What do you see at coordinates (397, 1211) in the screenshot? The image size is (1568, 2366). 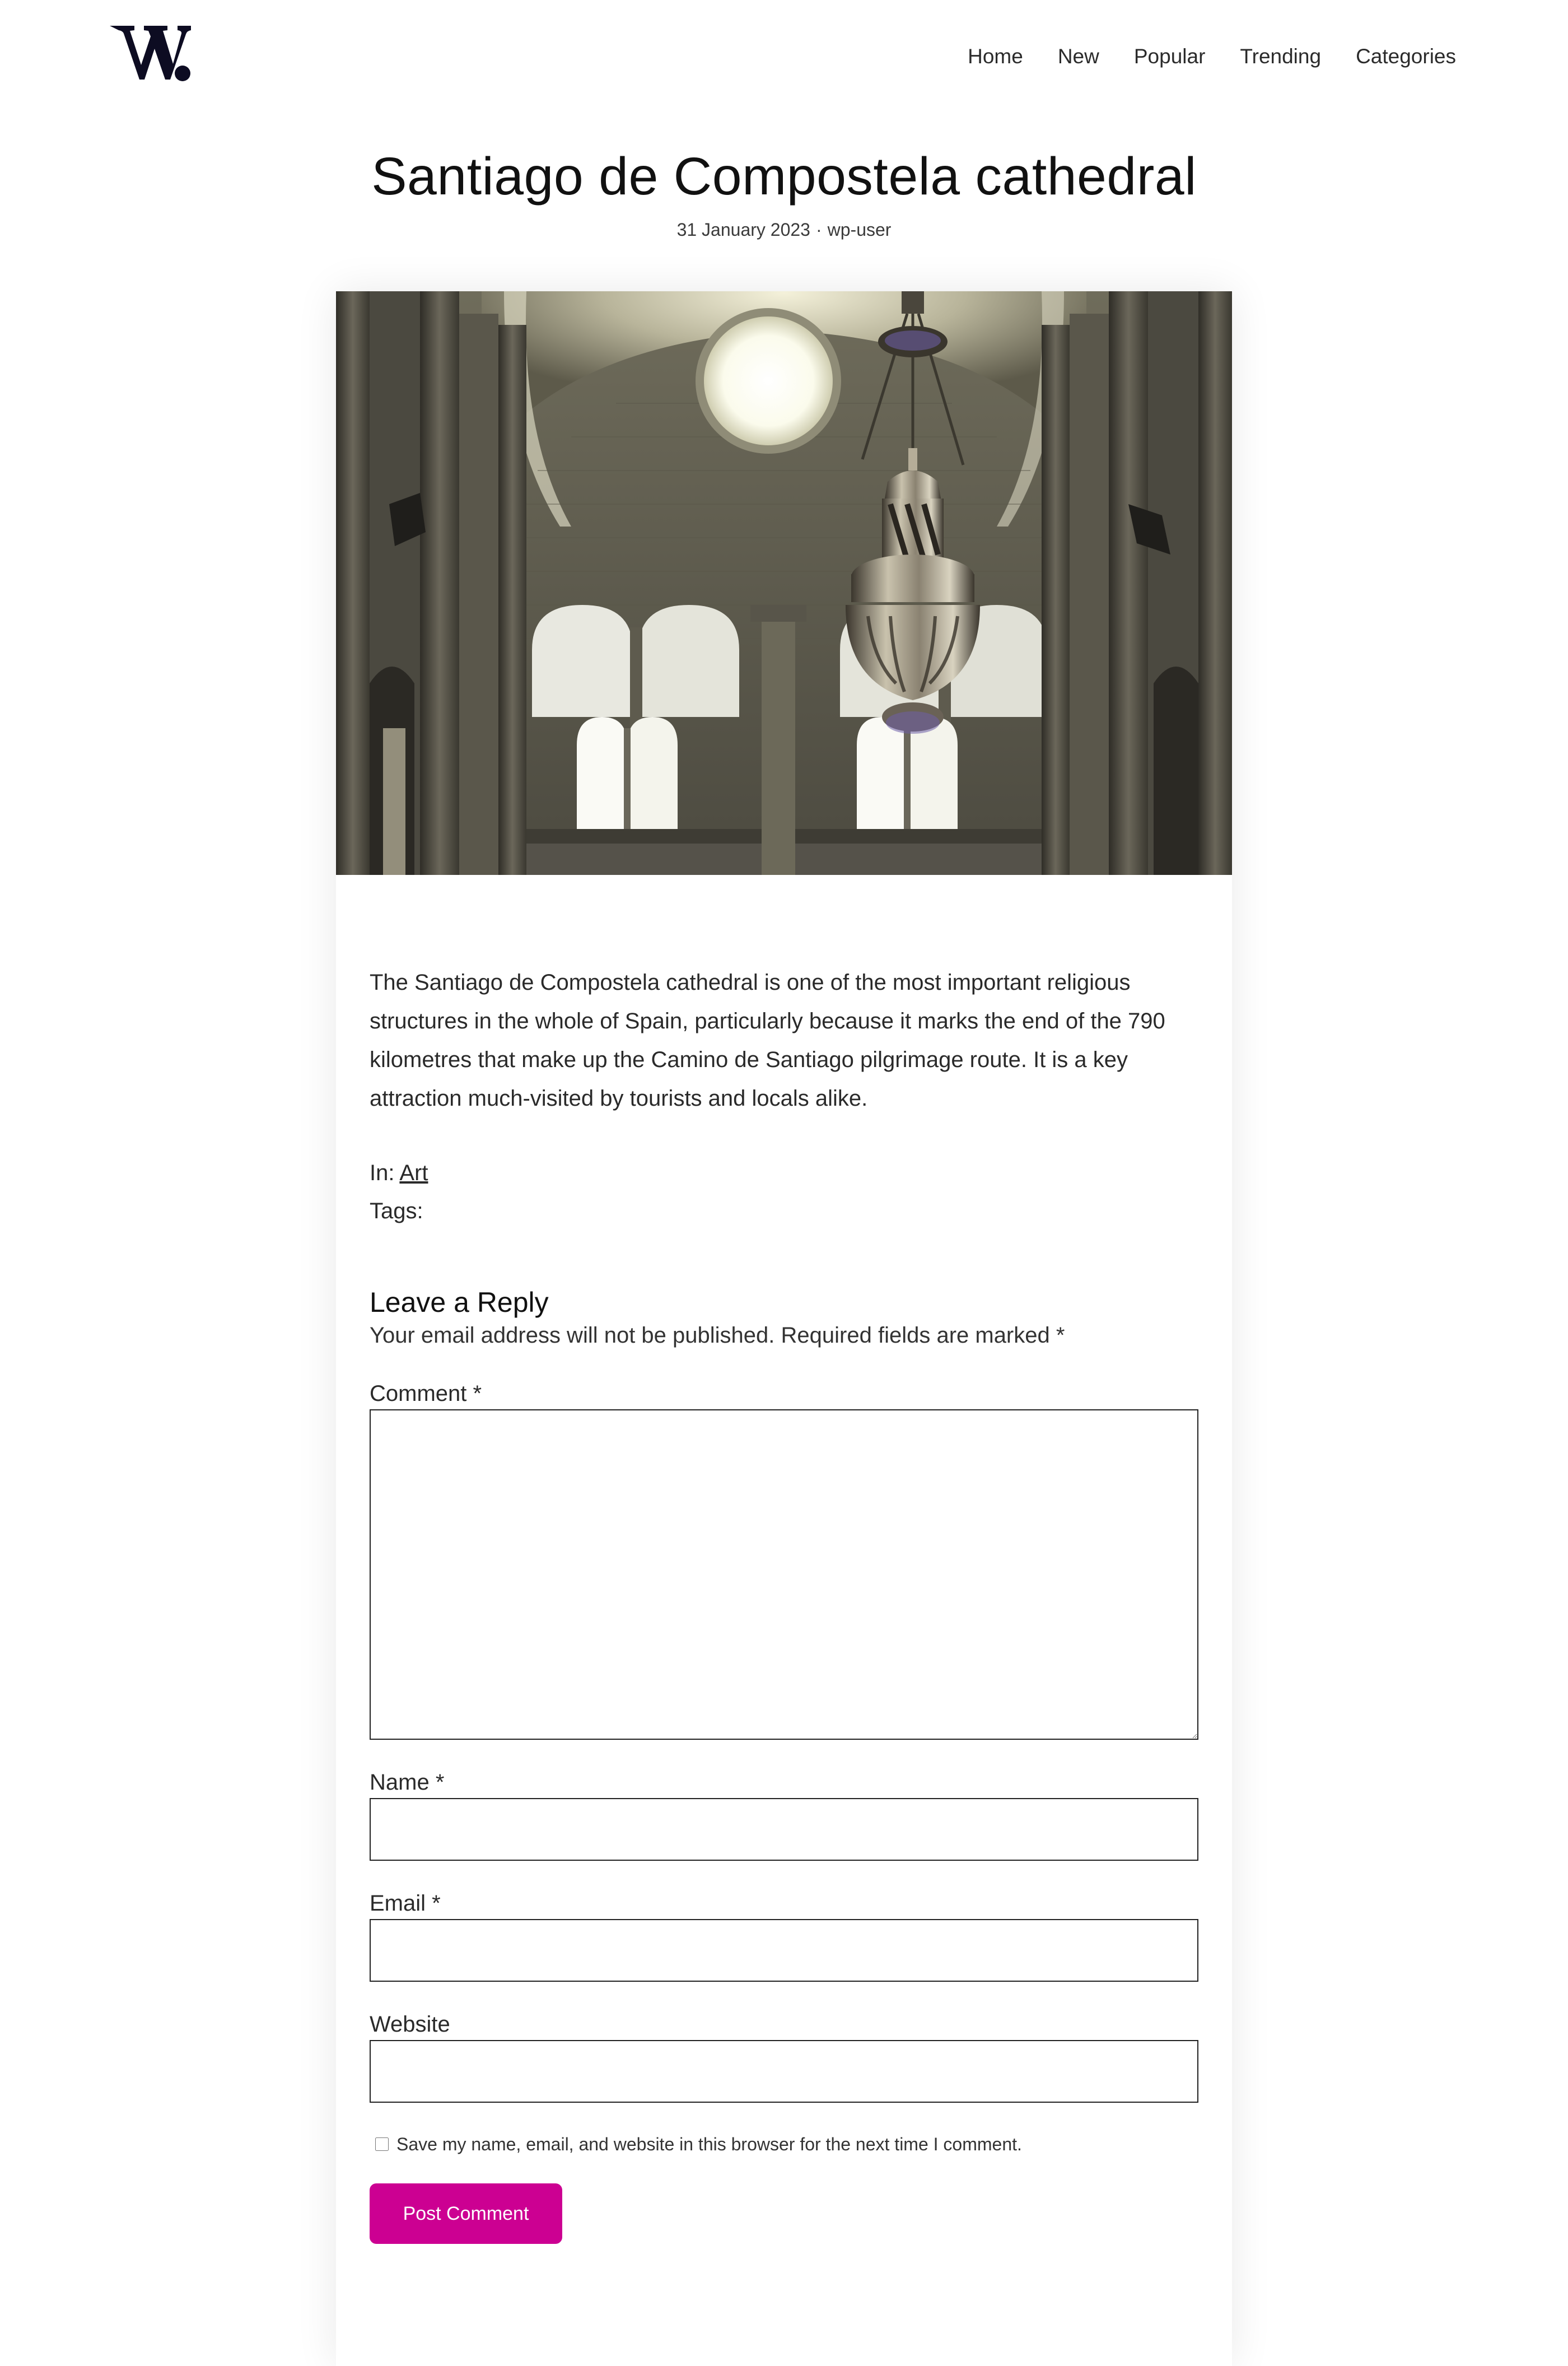 I see `post-tags: Tags:` at bounding box center [397, 1211].